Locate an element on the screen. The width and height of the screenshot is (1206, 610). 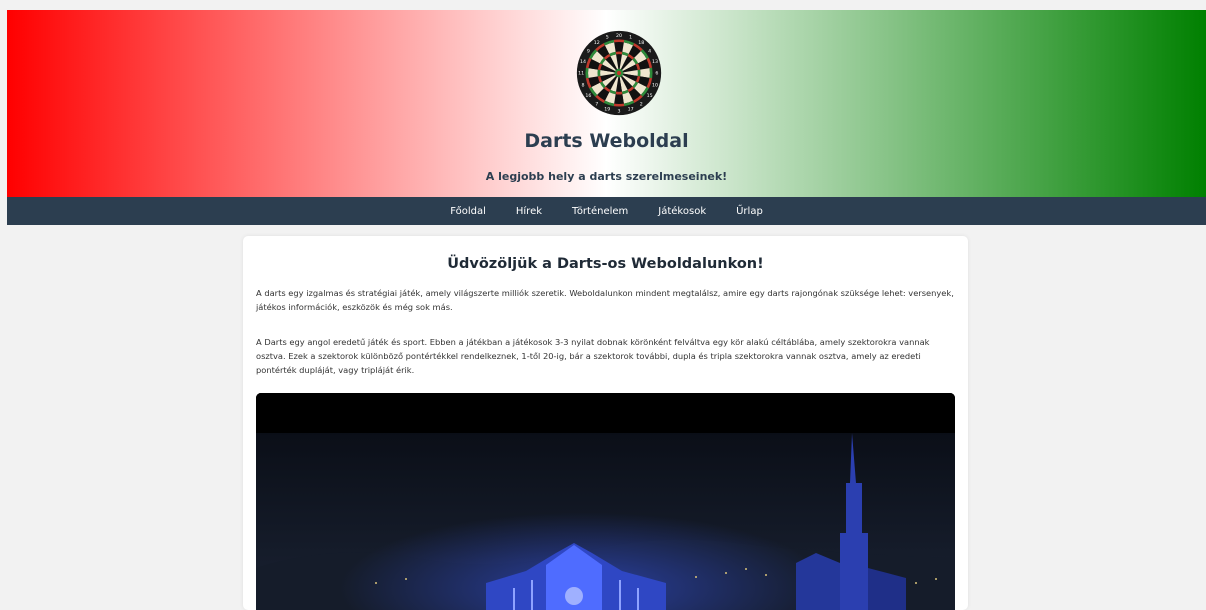
site-tagline: A legjobb hely a darts szerelmeseinek! is located at coordinates (606, 176).